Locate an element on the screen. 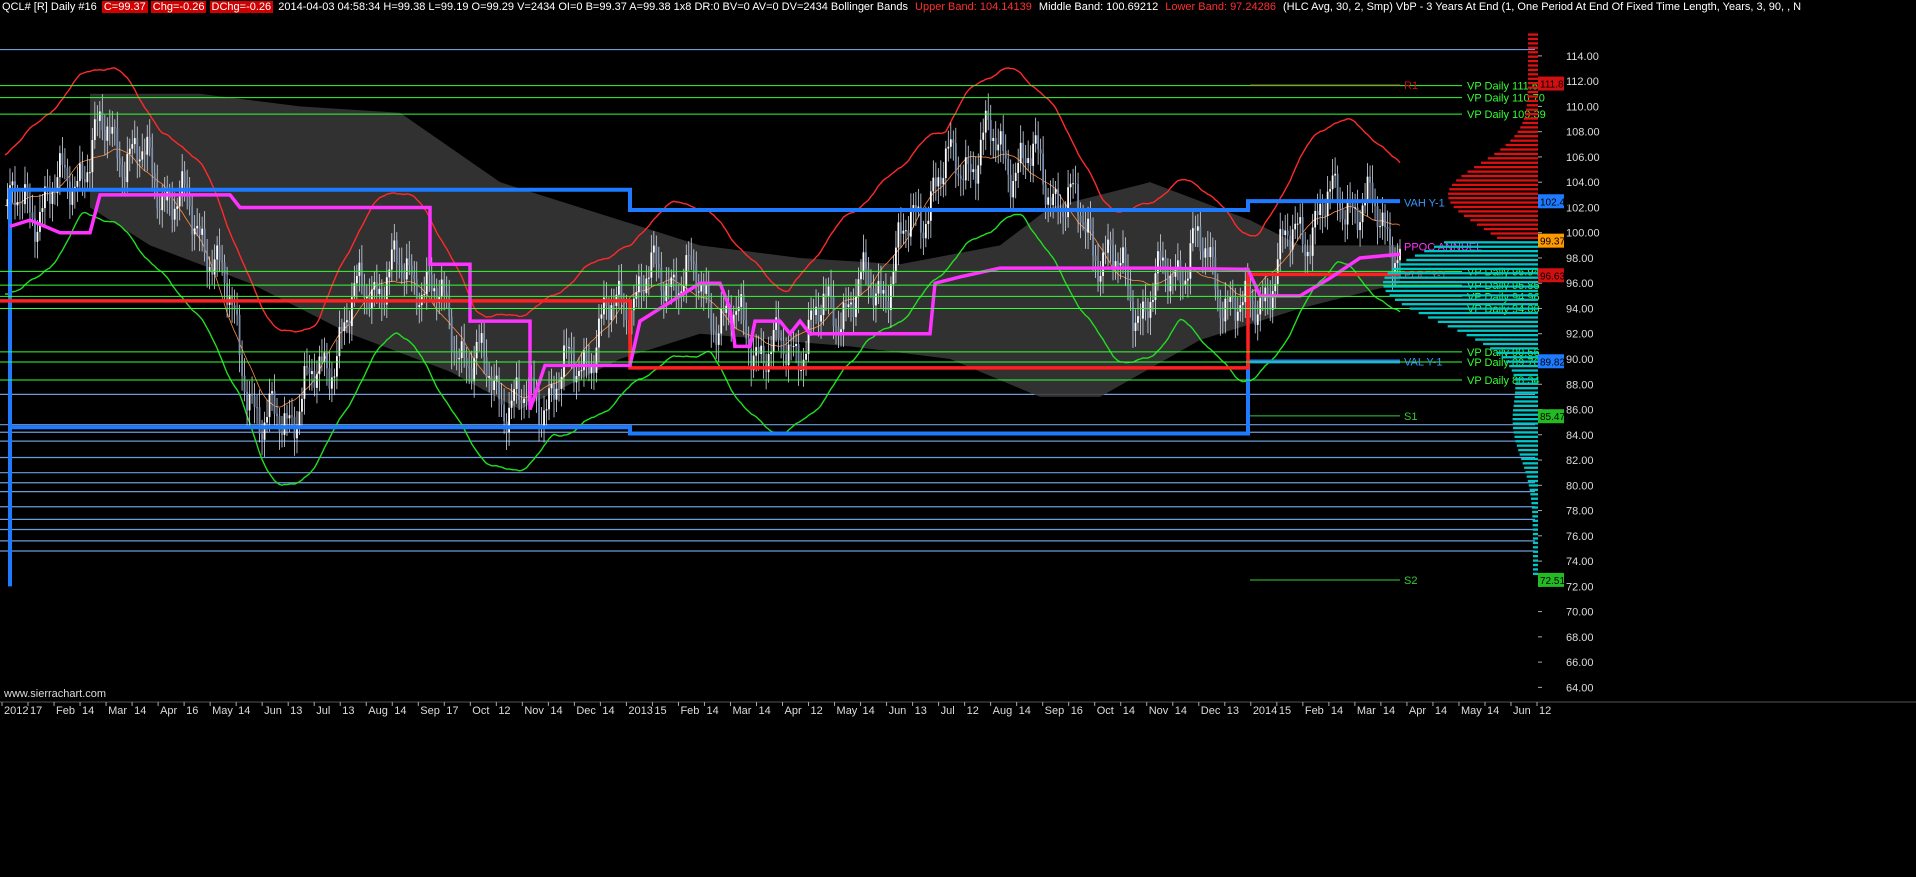  x-tick-label: Aug is located at coordinates (1003, 711).